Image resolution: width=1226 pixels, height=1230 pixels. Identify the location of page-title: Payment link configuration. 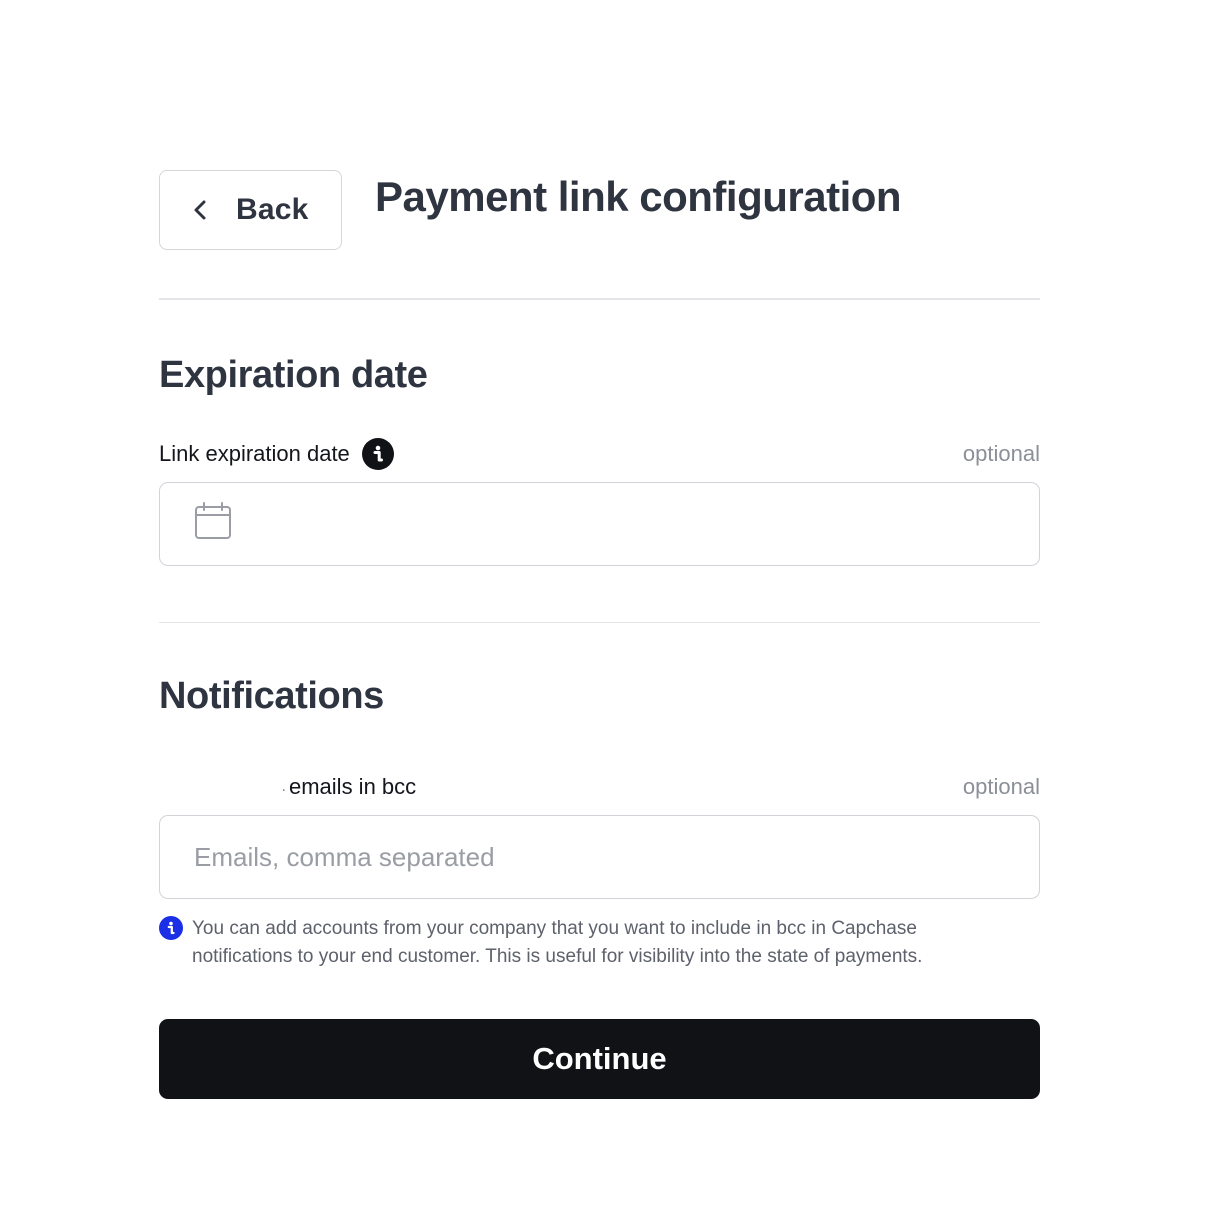
(638, 196).